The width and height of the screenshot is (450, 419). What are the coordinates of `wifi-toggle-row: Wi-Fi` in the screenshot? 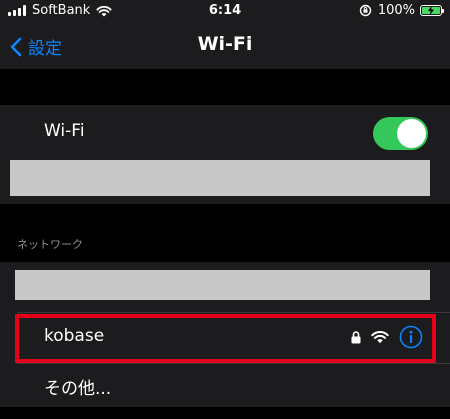 It's located at (225, 132).